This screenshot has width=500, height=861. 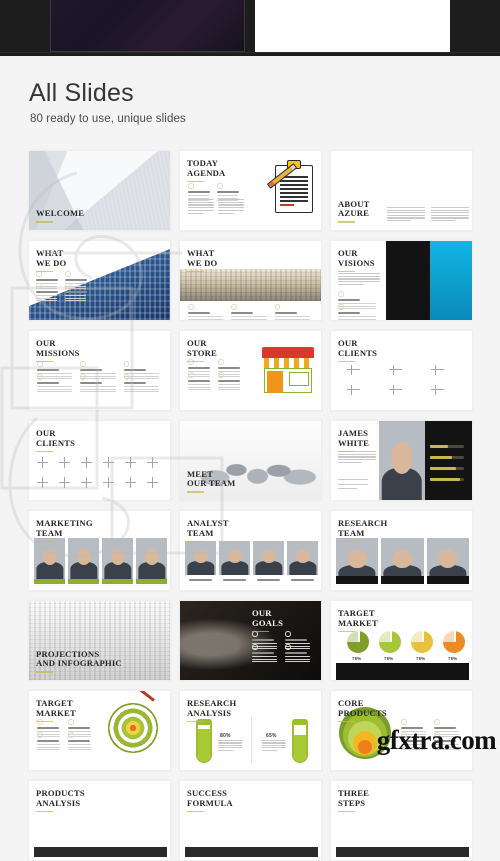 What do you see at coordinates (362, 530) in the screenshot?
I see `slide-title: RESEARCH TEAM` at bounding box center [362, 530].